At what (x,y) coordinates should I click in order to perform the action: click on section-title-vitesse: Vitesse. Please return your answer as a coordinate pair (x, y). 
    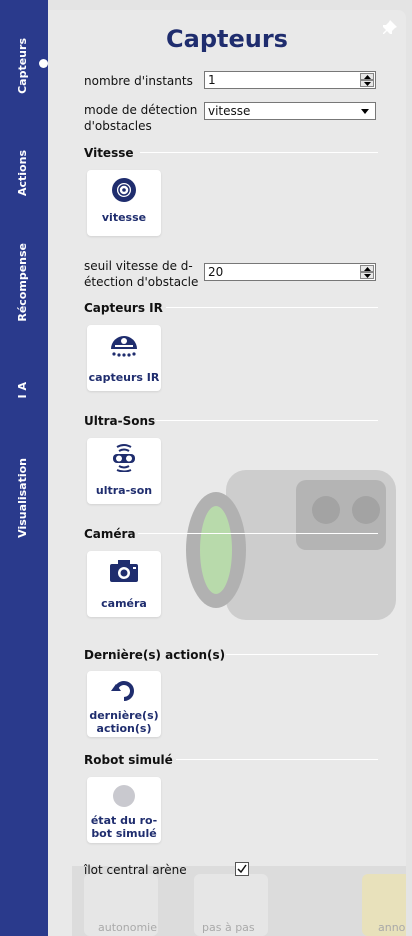
    Looking at the image, I should click on (109, 153).